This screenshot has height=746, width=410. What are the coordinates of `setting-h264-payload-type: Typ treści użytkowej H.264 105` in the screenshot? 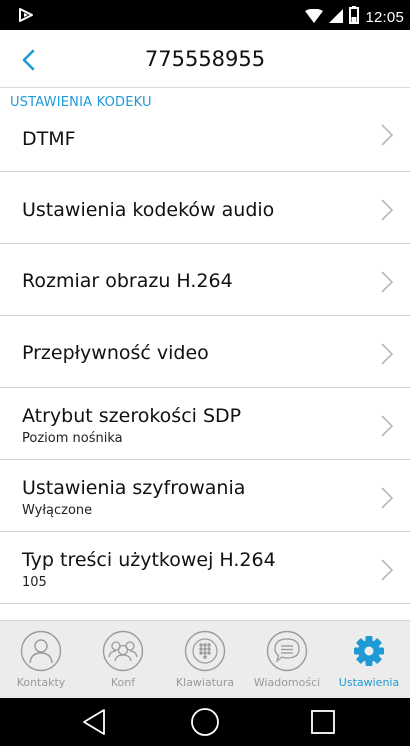 It's located at (205, 568).